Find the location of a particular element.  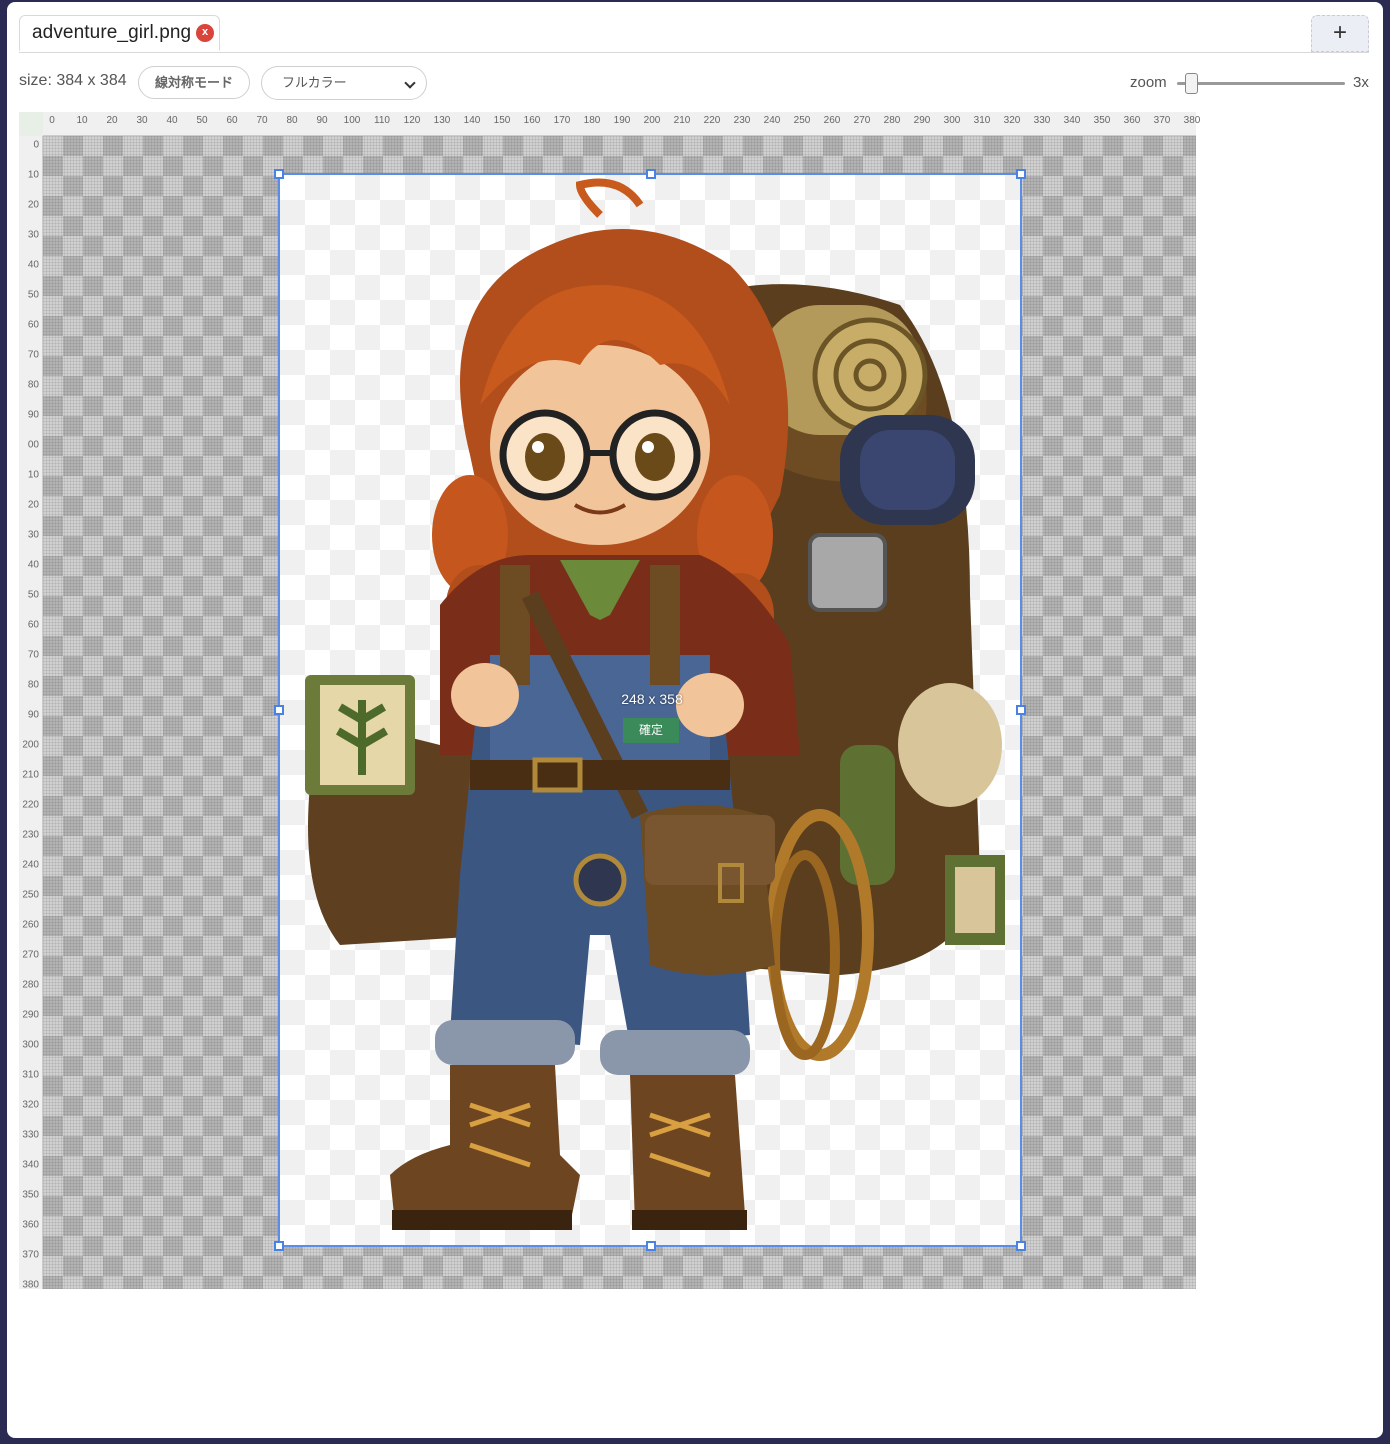

ruler-top-tick: 360 is located at coordinates (1132, 120).